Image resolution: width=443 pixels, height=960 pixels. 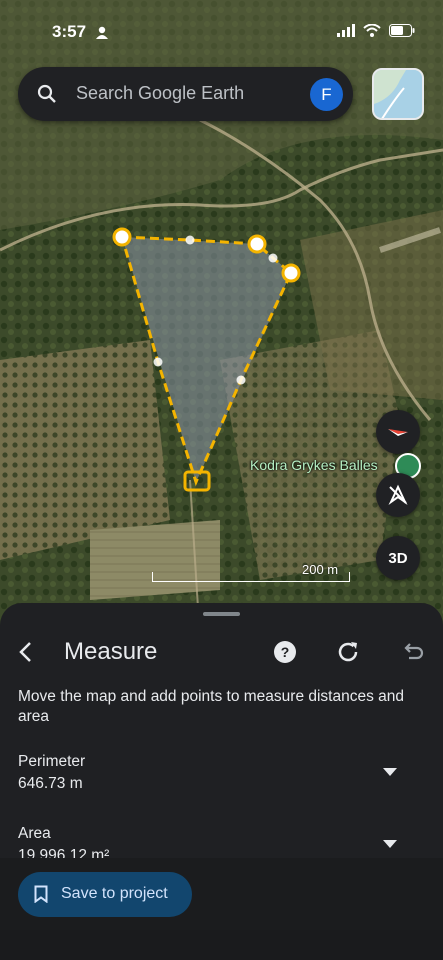 I want to click on sheet-grab-handle, so click(x=221, y=614).